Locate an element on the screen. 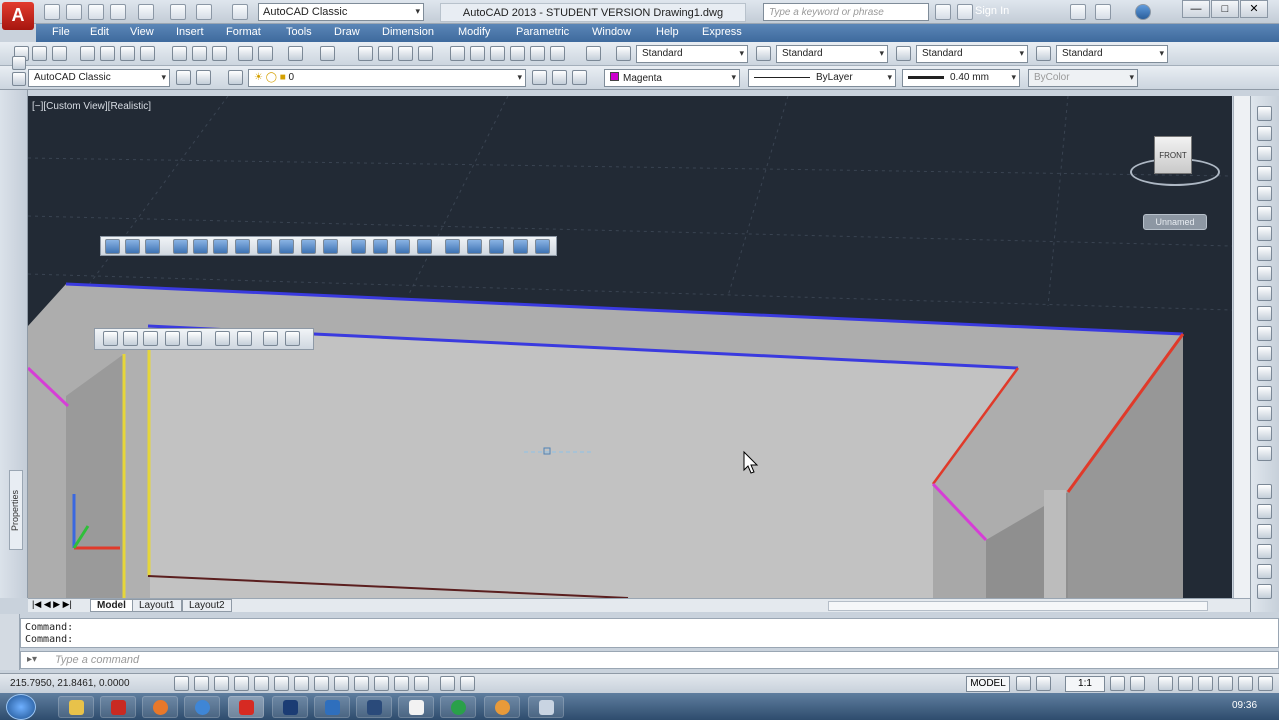  torus-icon is located at coordinates (308, 246).